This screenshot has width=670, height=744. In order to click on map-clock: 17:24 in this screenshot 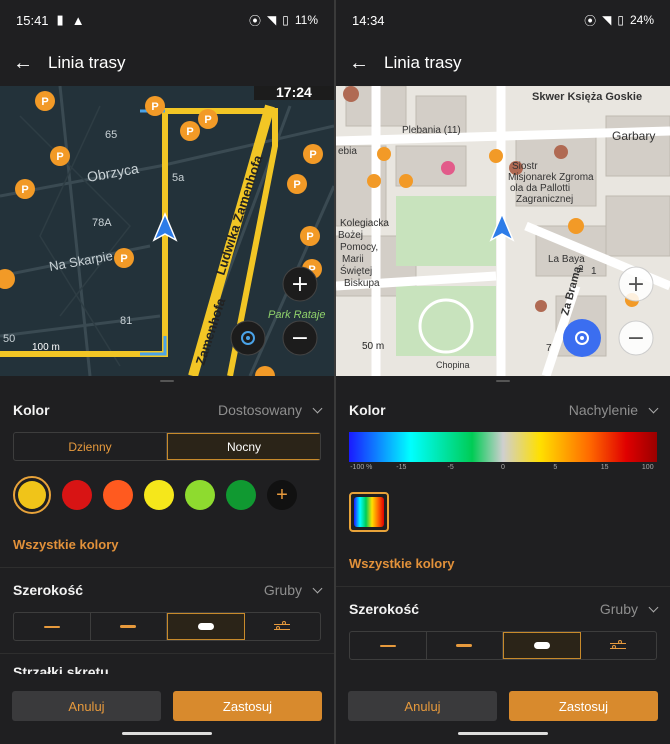, I will do `click(294, 93)`.